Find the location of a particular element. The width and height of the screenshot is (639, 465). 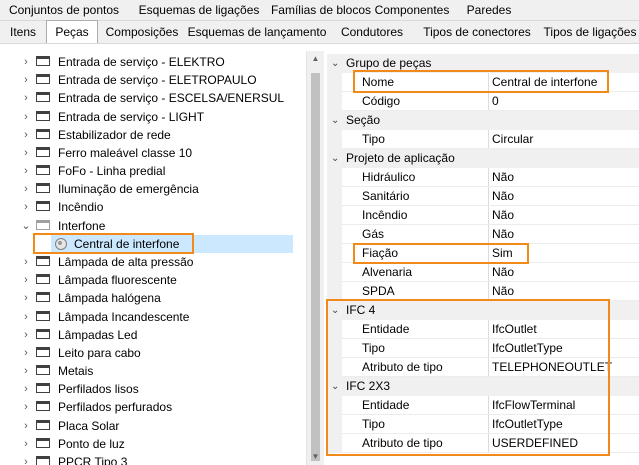

scroll-down-arrow-icon: ▼ is located at coordinates (315, 457).